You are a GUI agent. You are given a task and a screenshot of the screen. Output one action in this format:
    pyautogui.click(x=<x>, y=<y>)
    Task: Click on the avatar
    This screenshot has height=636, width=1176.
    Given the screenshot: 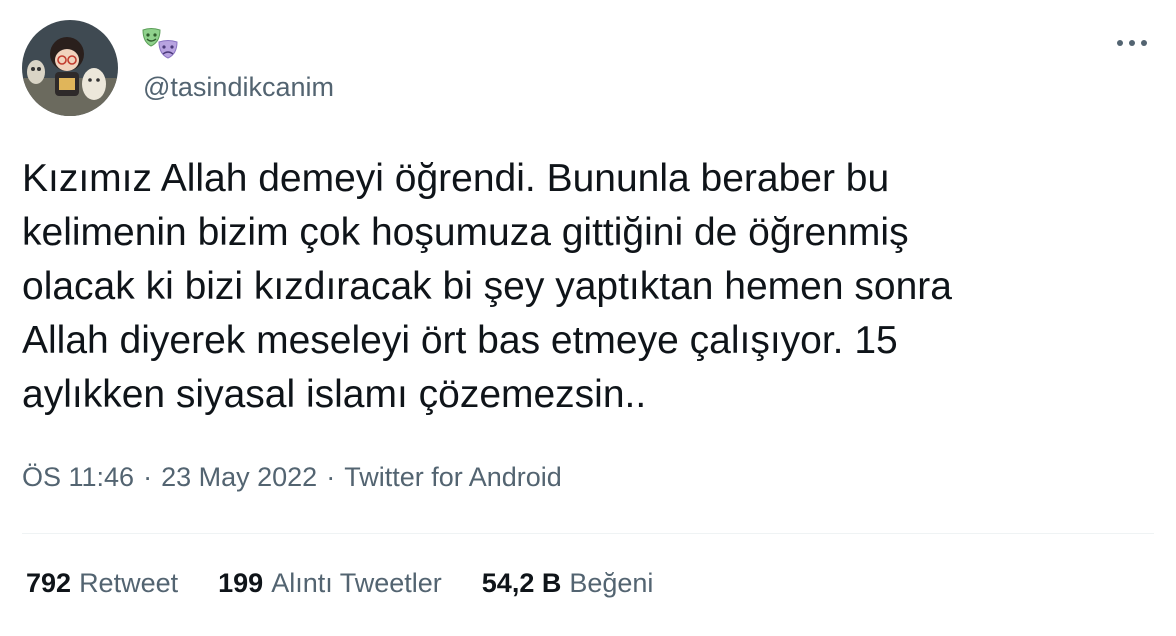 What is the action you would take?
    pyautogui.click(x=70, y=68)
    